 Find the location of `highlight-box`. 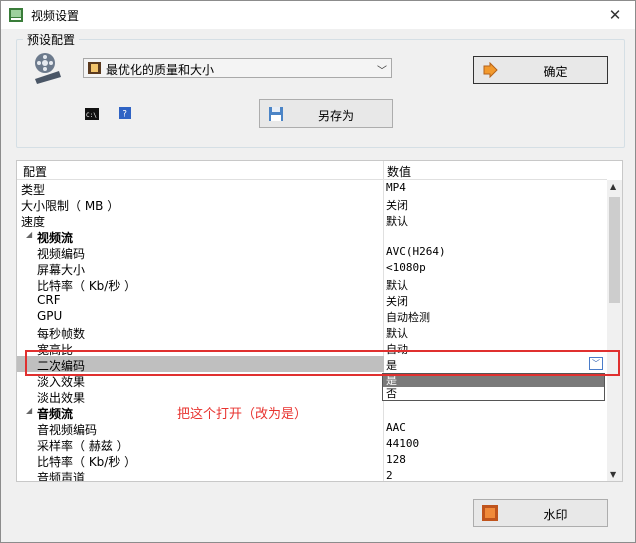

highlight-box is located at coordinates (322, 363).